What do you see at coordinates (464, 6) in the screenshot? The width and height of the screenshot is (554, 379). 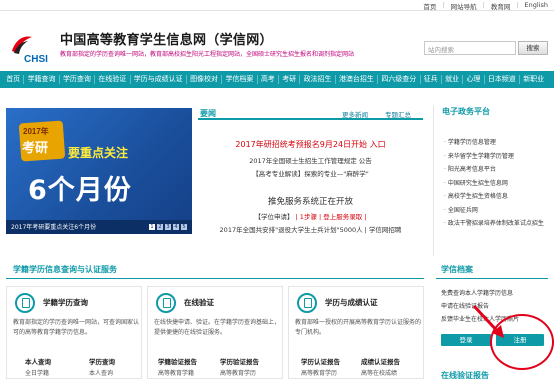 I see `top-link-sitemap: 网站导航` at bounding box center [464, 6].